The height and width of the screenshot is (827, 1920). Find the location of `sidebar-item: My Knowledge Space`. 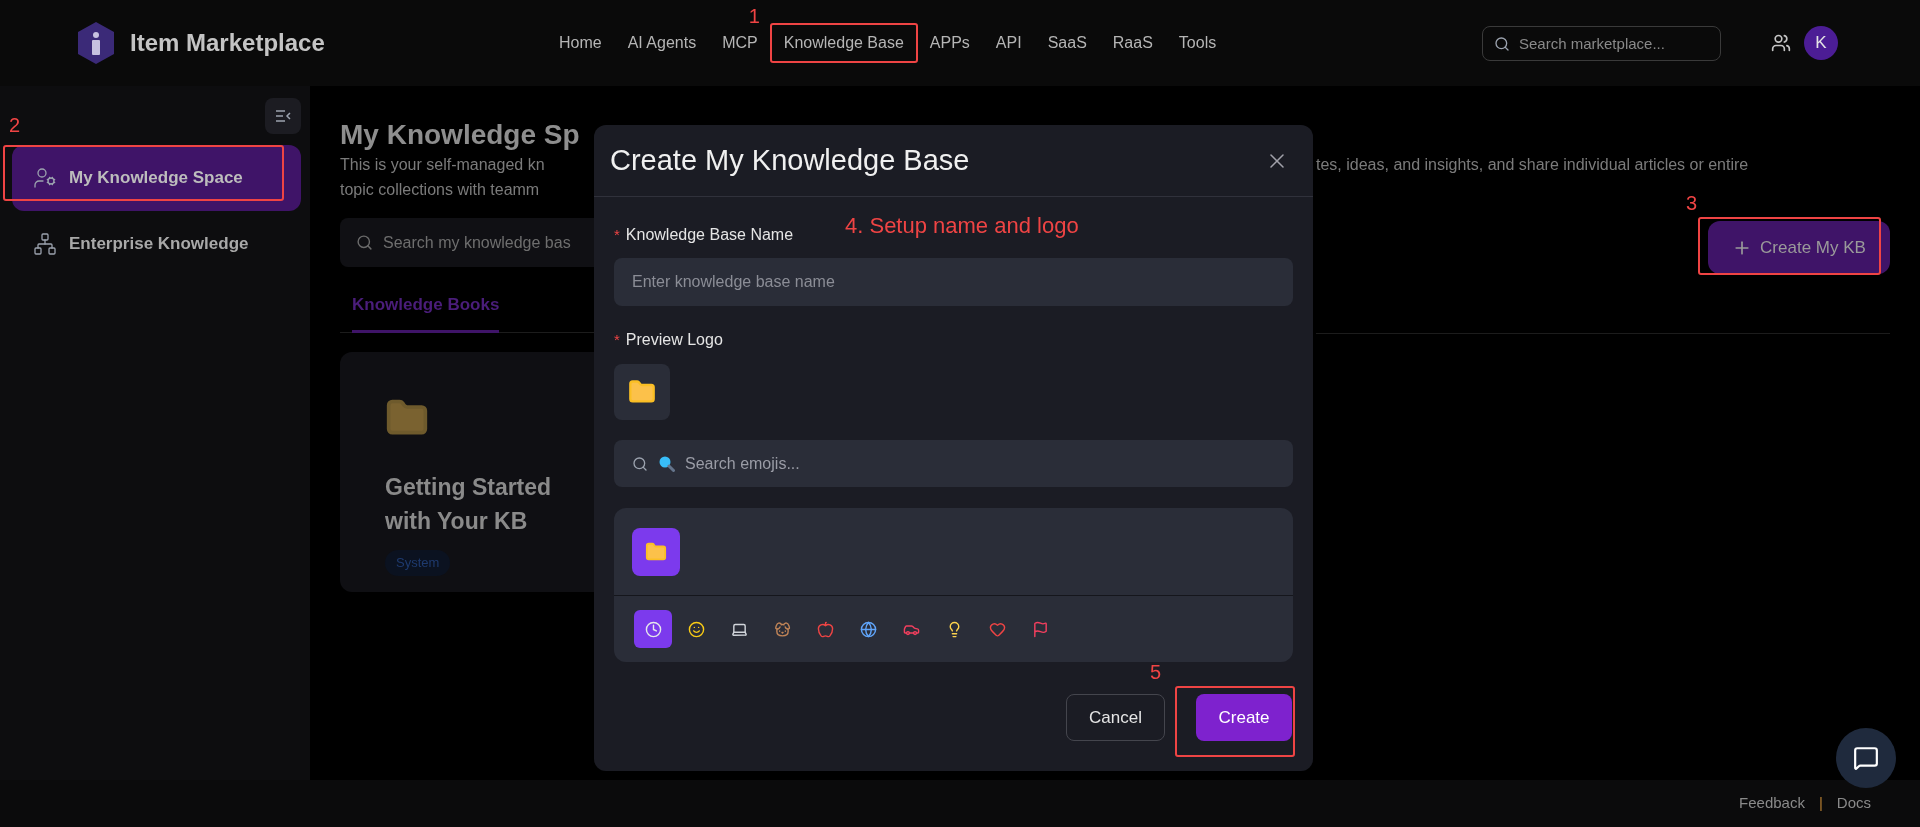

sidebar-item: My Knowledge Space is located at coordinates (156, 178).